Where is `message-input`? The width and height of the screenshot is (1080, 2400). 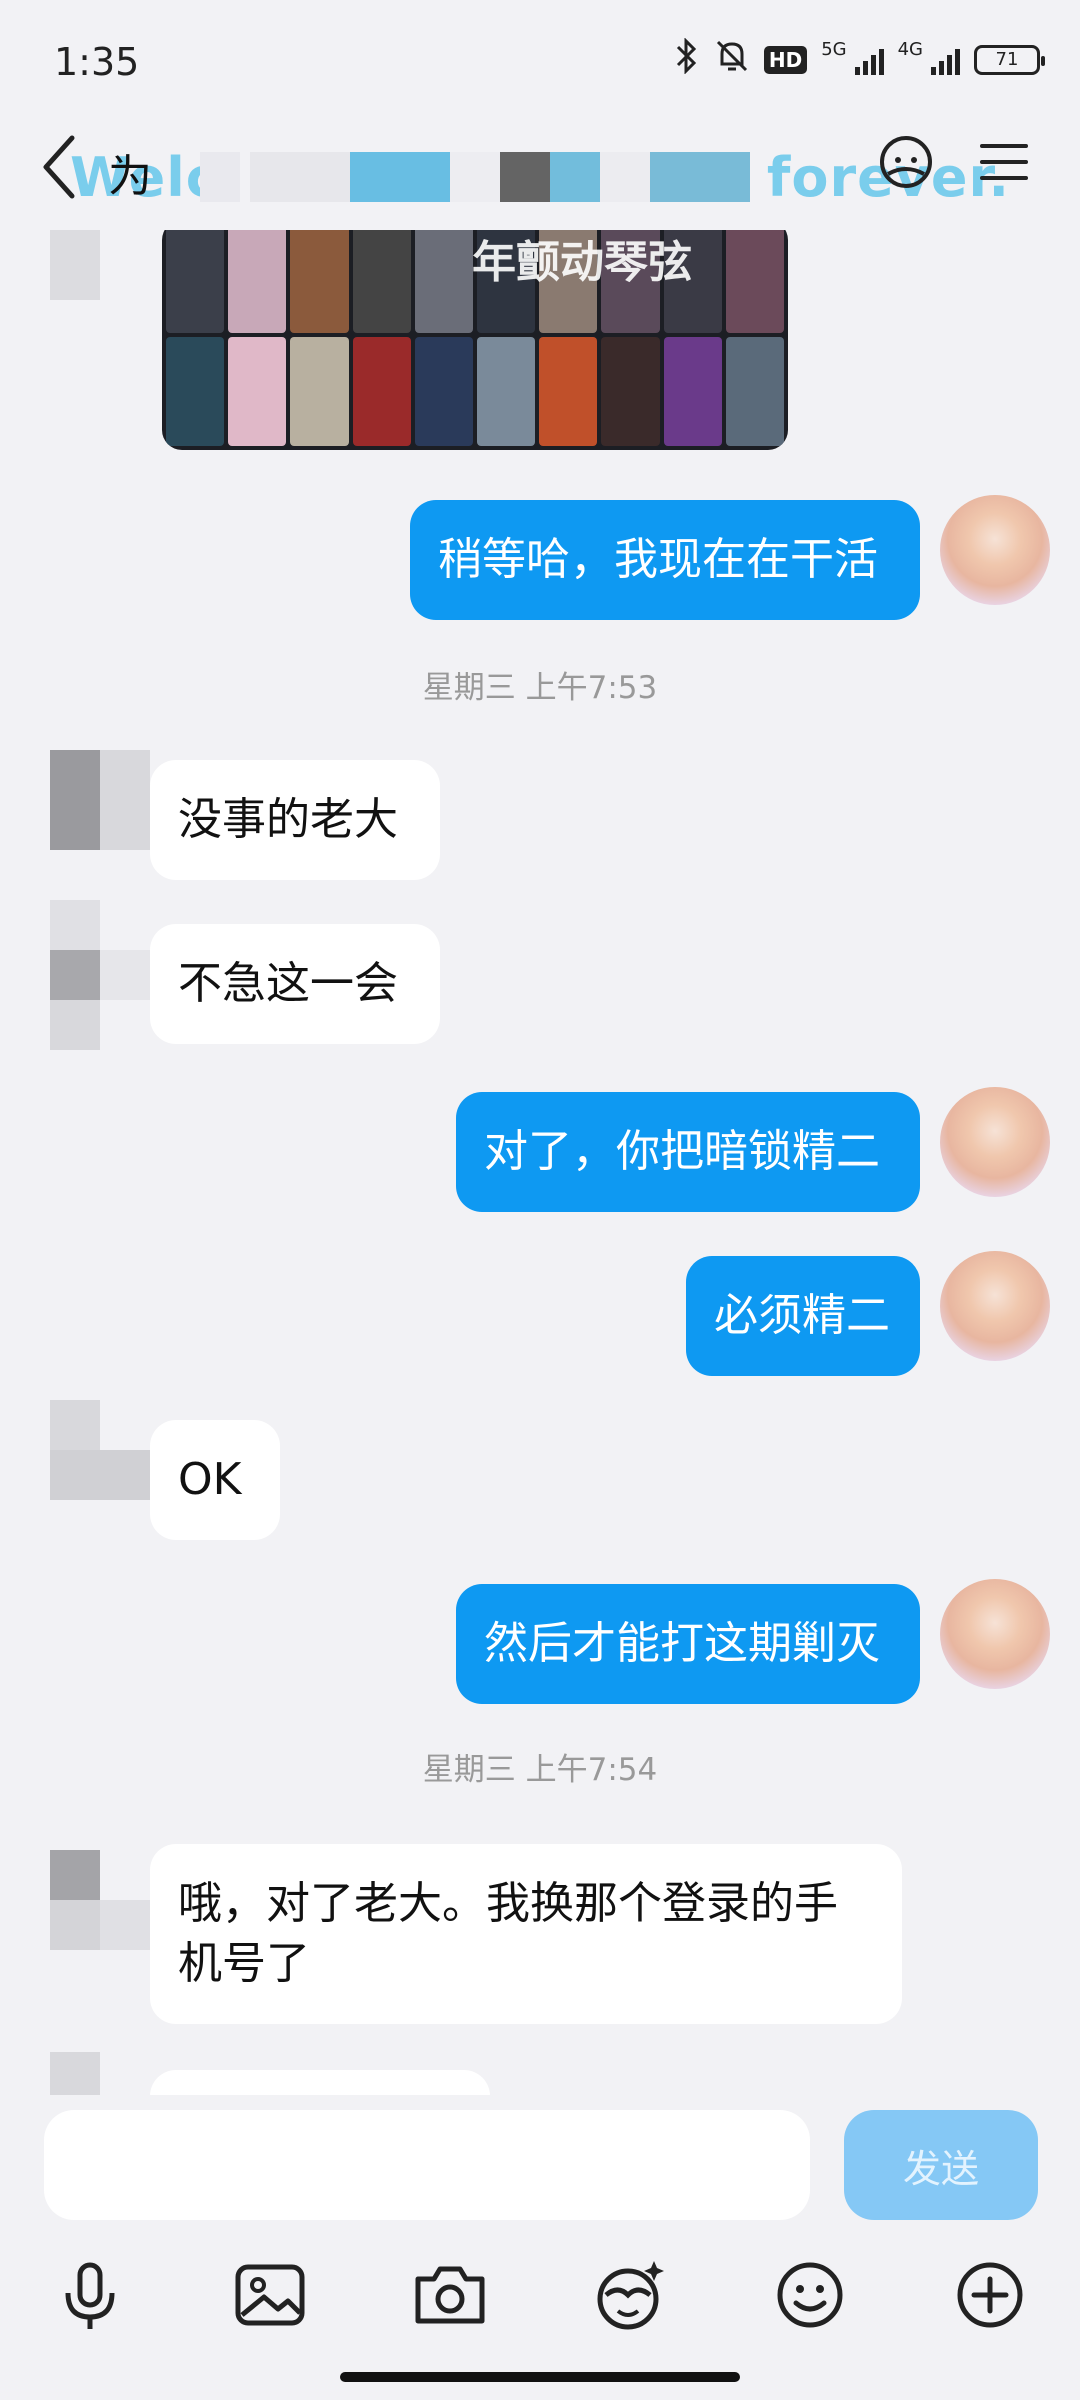 message-input is located at coordinates (427, 2165).